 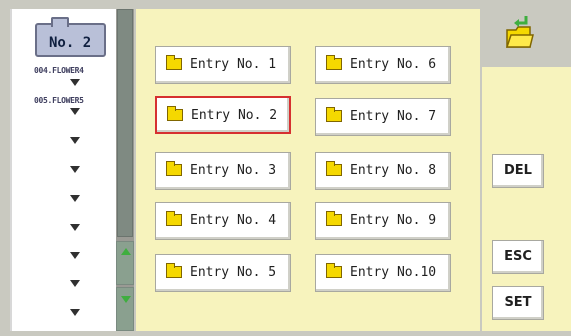 I want to click on entry-label: Entry No. 9, so click(x=393, y=220).